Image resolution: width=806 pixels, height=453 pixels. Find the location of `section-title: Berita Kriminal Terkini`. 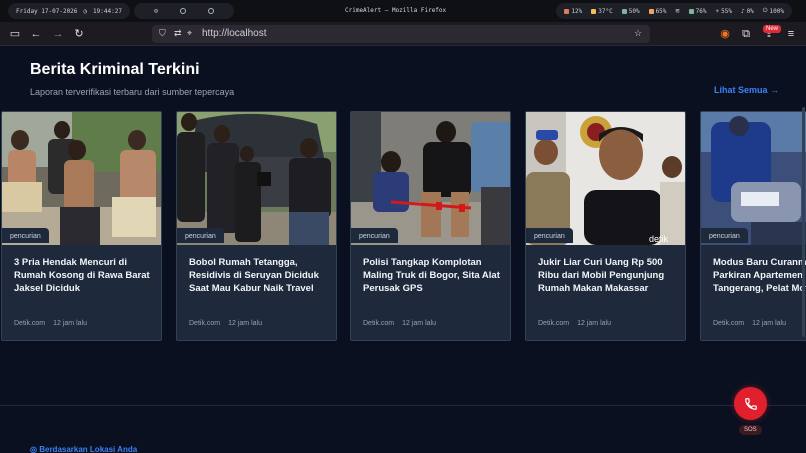

section-title: Berita Kriminal Terkini is located at coordinates (115, 69).